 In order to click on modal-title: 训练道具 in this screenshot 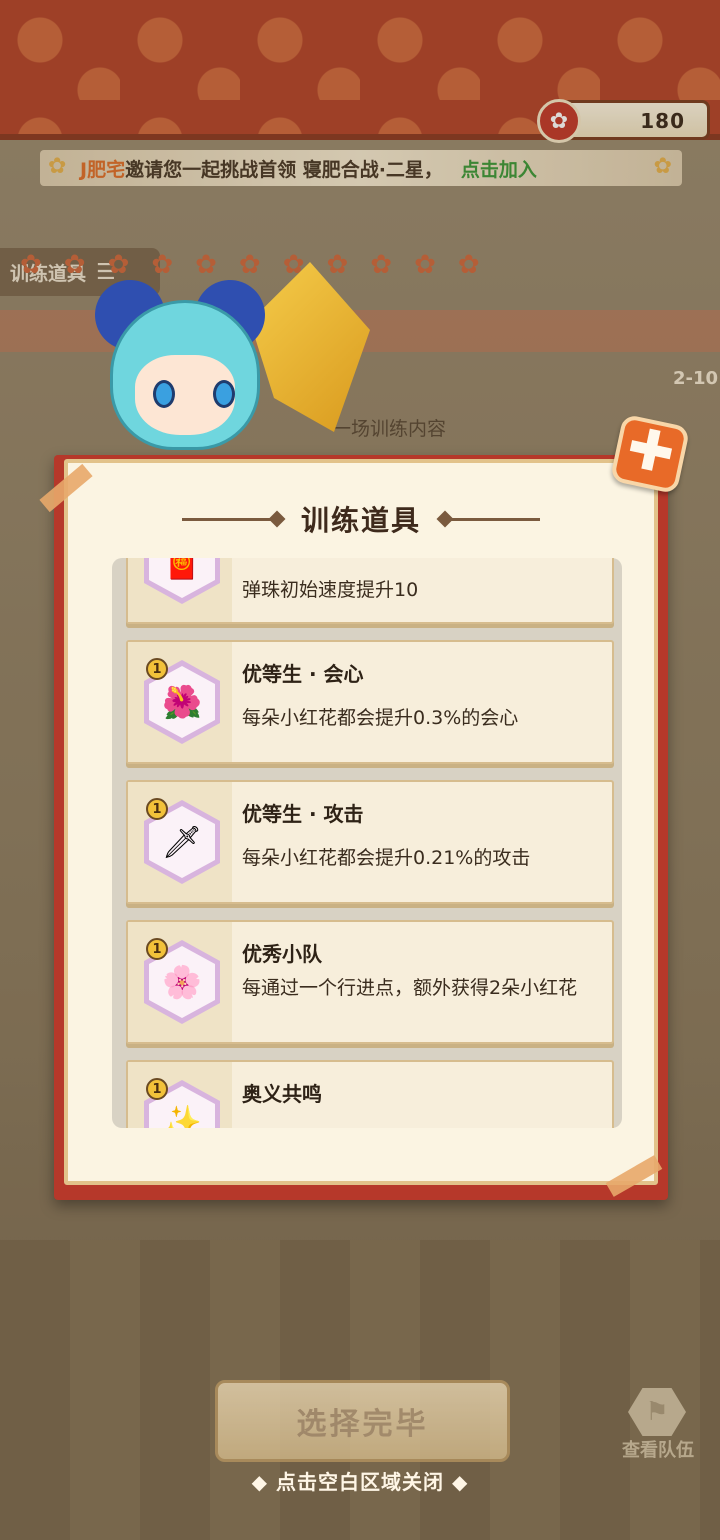, I will do `click(360, 520)`.